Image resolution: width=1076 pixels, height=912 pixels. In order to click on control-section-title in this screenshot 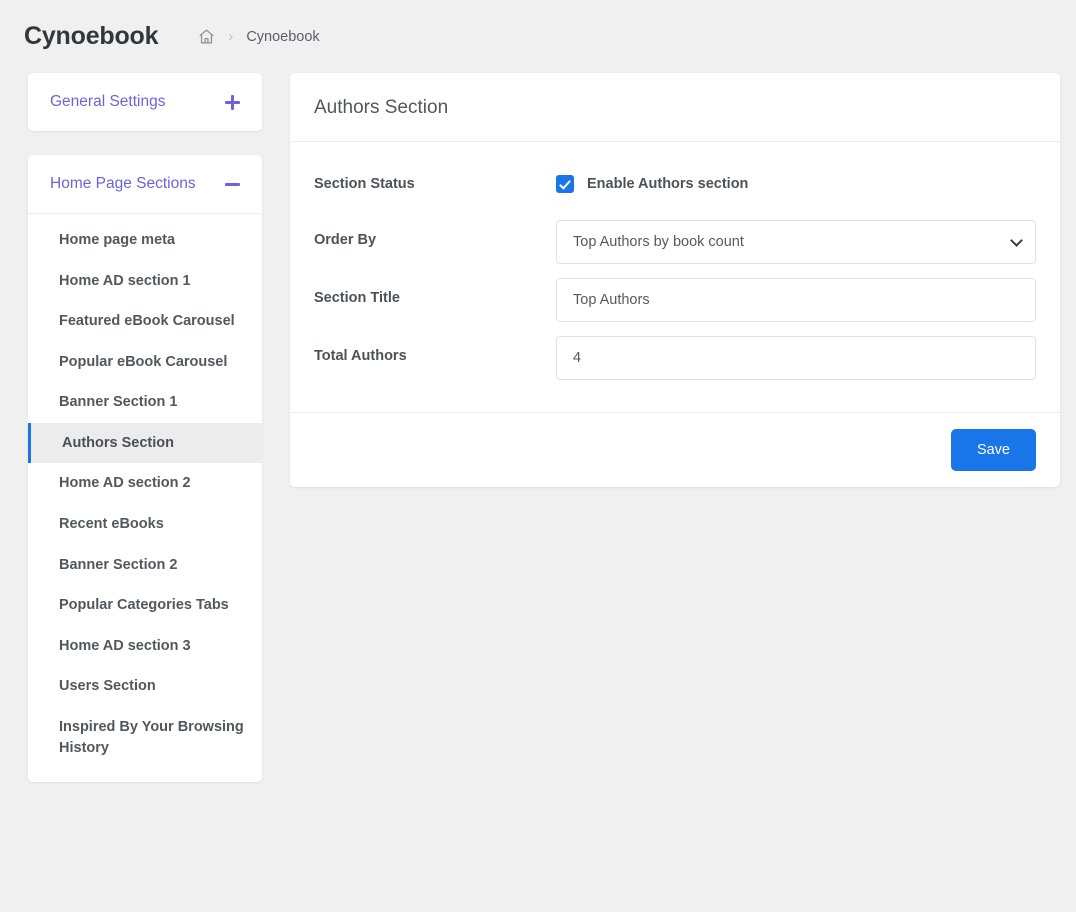, I will do `click(796, 300)`.